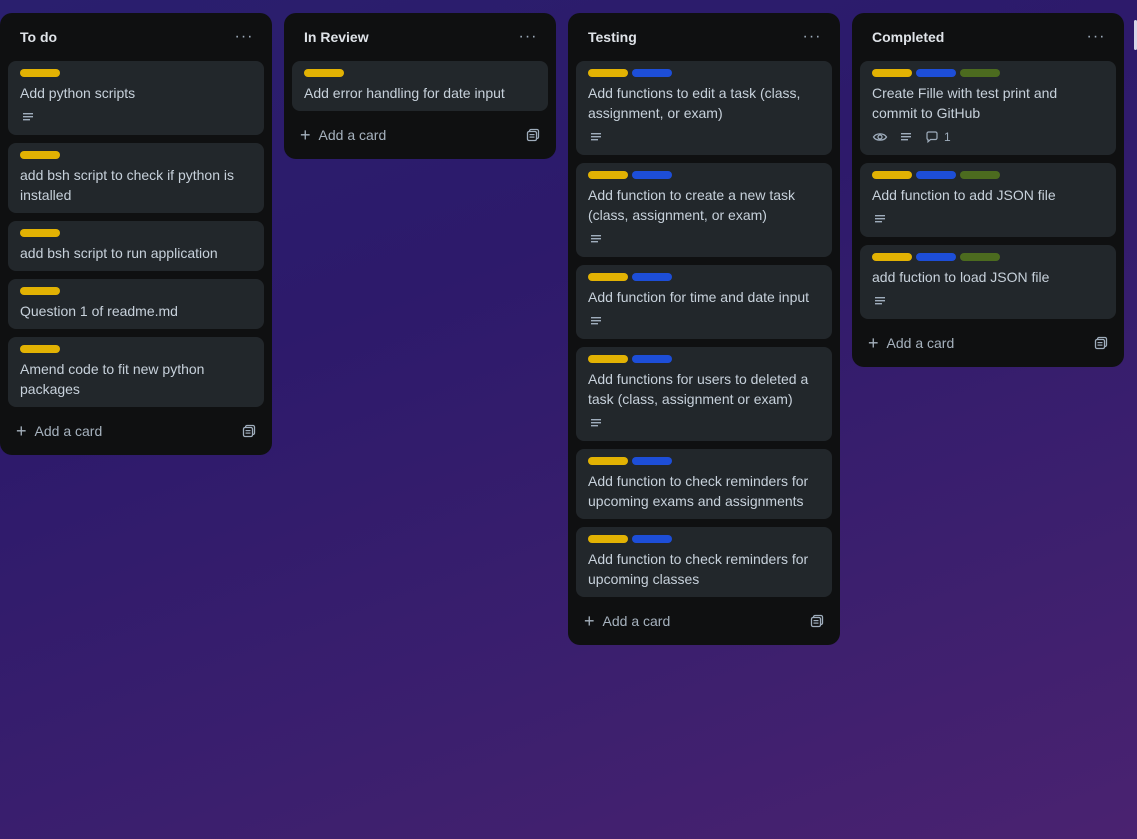  I want to click on card-title: Question 1 of readme.md, so click(99, 311).